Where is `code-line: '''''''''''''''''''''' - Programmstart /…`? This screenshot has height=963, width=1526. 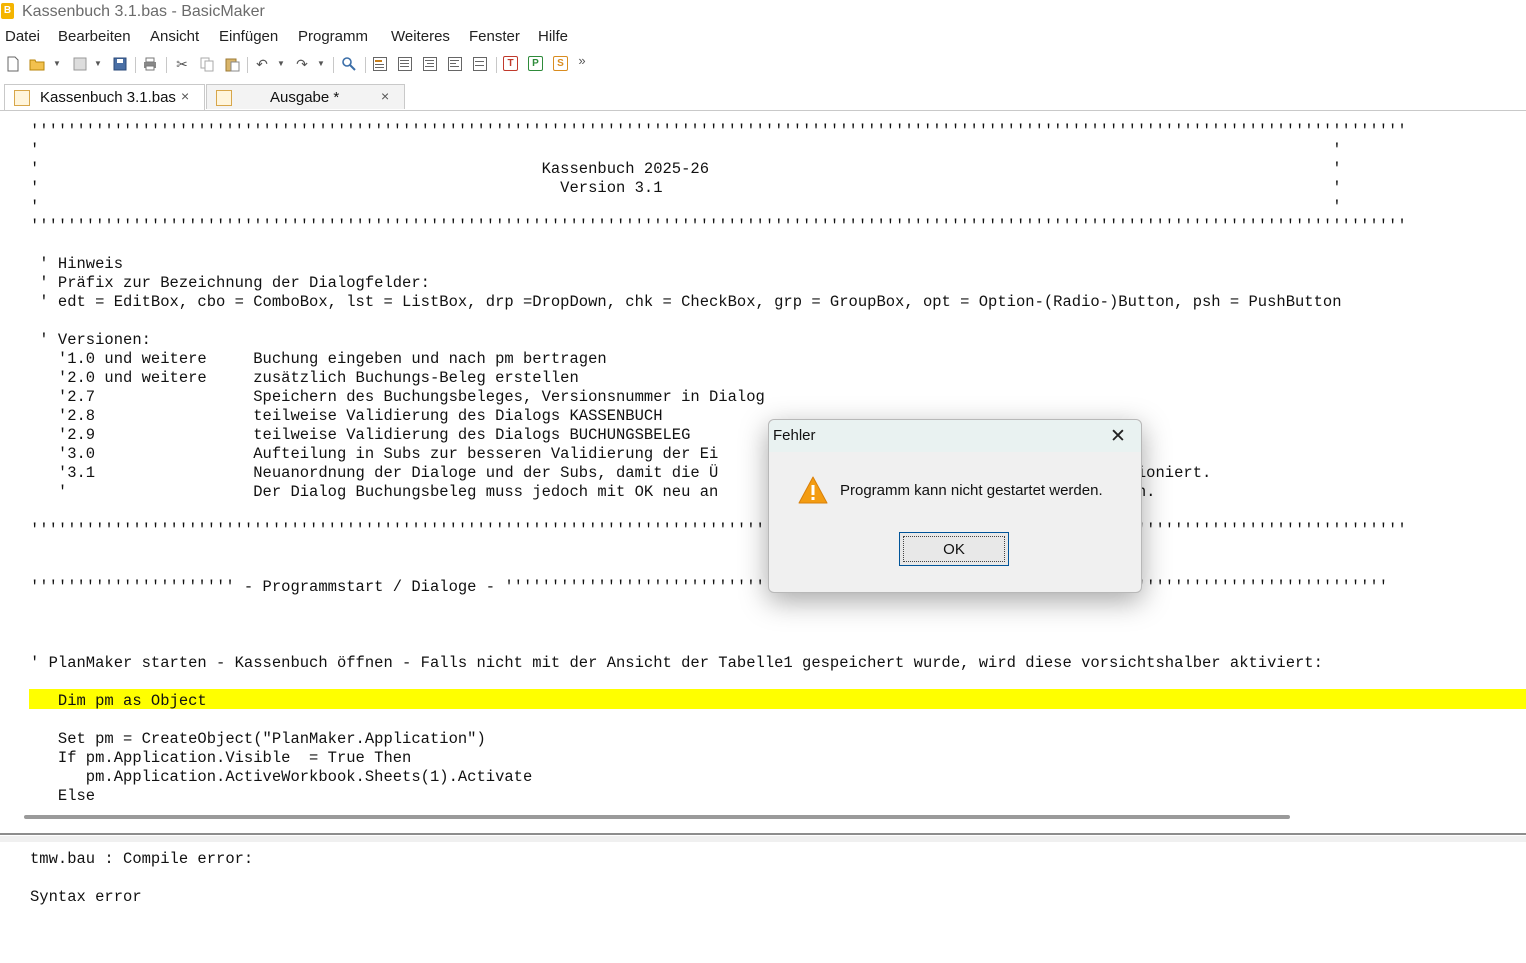 code-line: '''''''''''''''''''''' - Programmstart /… is located at coordinates (709, 587).